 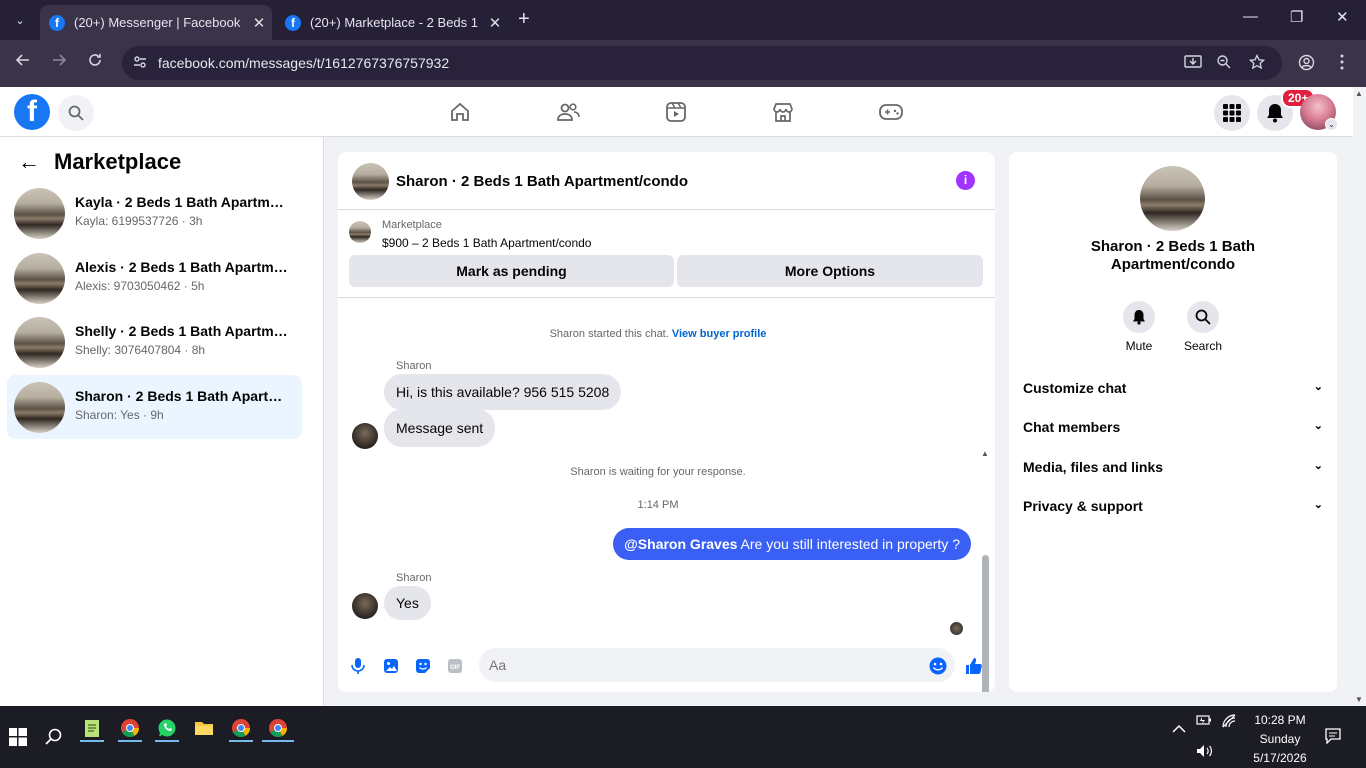 What do you see at coordinates (938, 666) in the screenshot?
I see `emoji-icon` at bounding box center [938, 666].